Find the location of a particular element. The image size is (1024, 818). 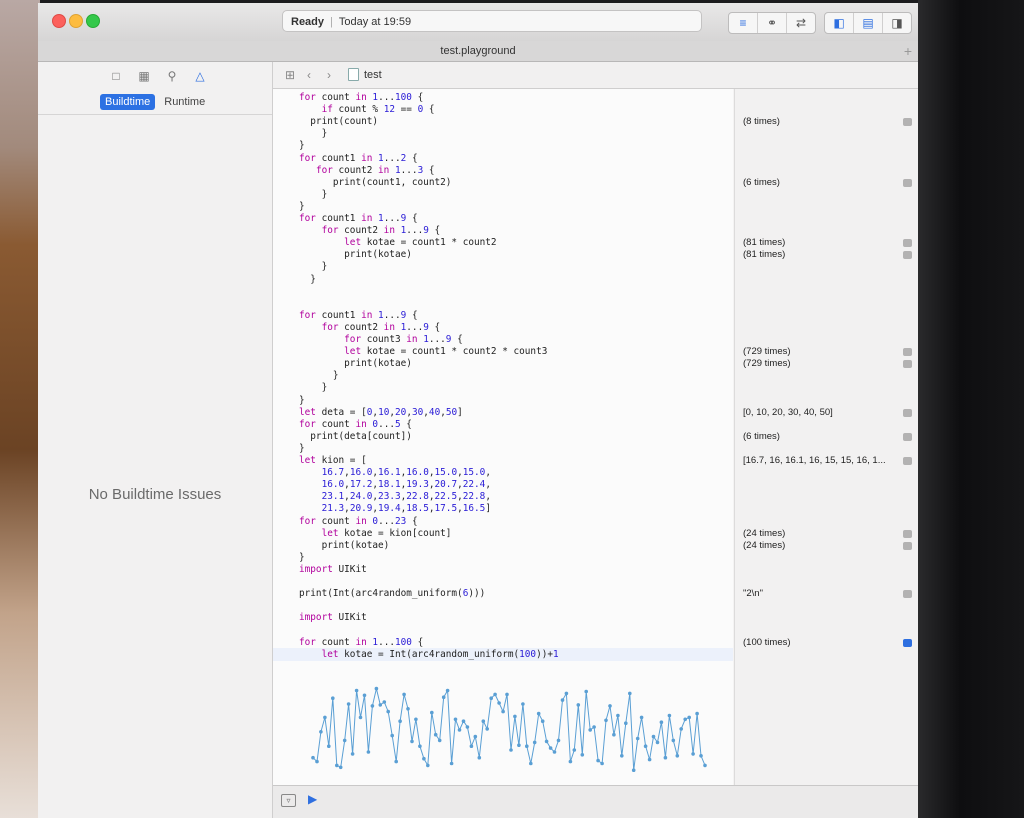

version-editor-icon: ⇄ is located at coordinates (801, 23).